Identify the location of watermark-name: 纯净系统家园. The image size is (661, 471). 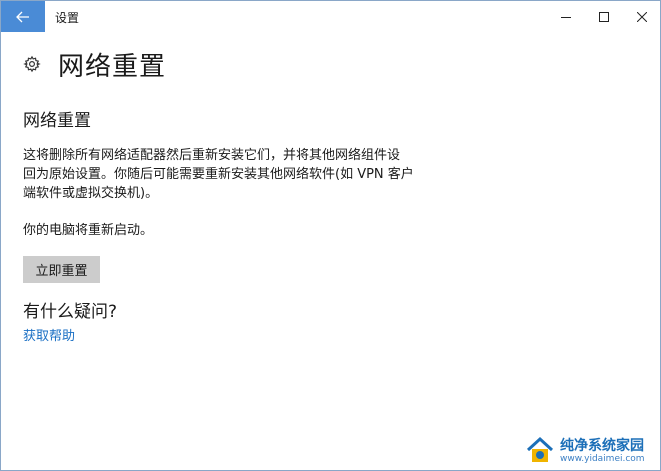
(602, 445).